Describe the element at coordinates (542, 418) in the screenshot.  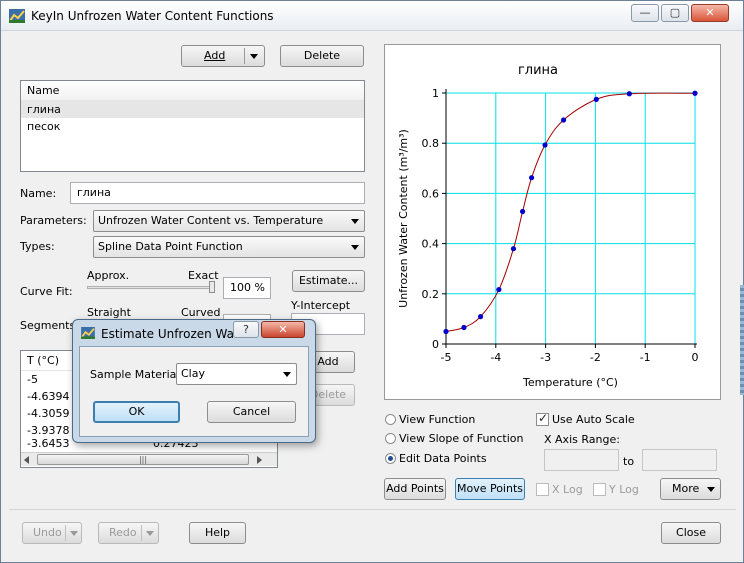
I see `auto-scale-checkbox` at that location.